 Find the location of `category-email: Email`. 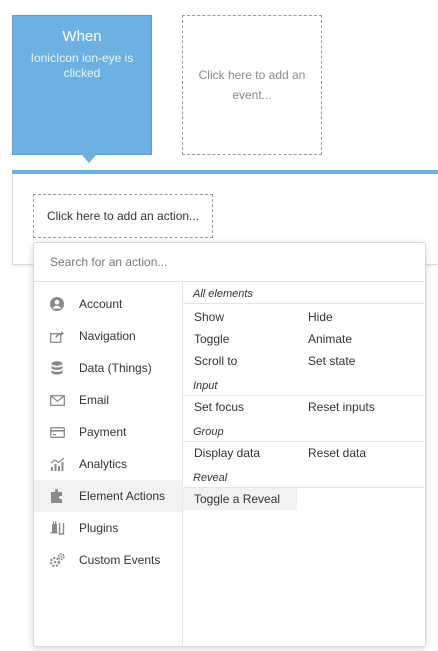

category-email: Email is located at coordinates (108, 400).